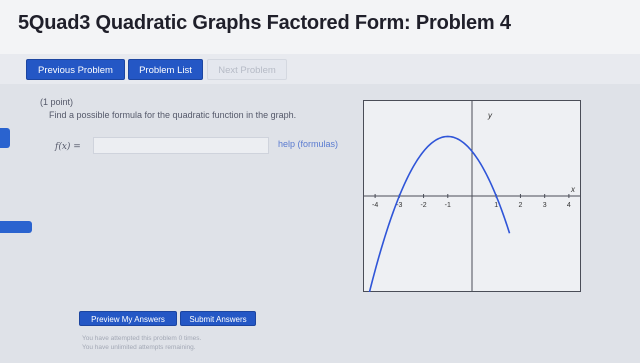 The image size is (640, 363). Describe the element at coordinates (569, 205) in the screenshot. I see `x-tick-label: 4` at that location.